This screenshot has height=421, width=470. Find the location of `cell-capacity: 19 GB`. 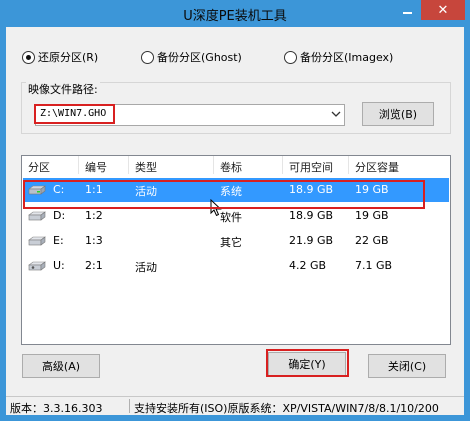

cell-capacity: 19 GB is located at coordinates (372, 215).